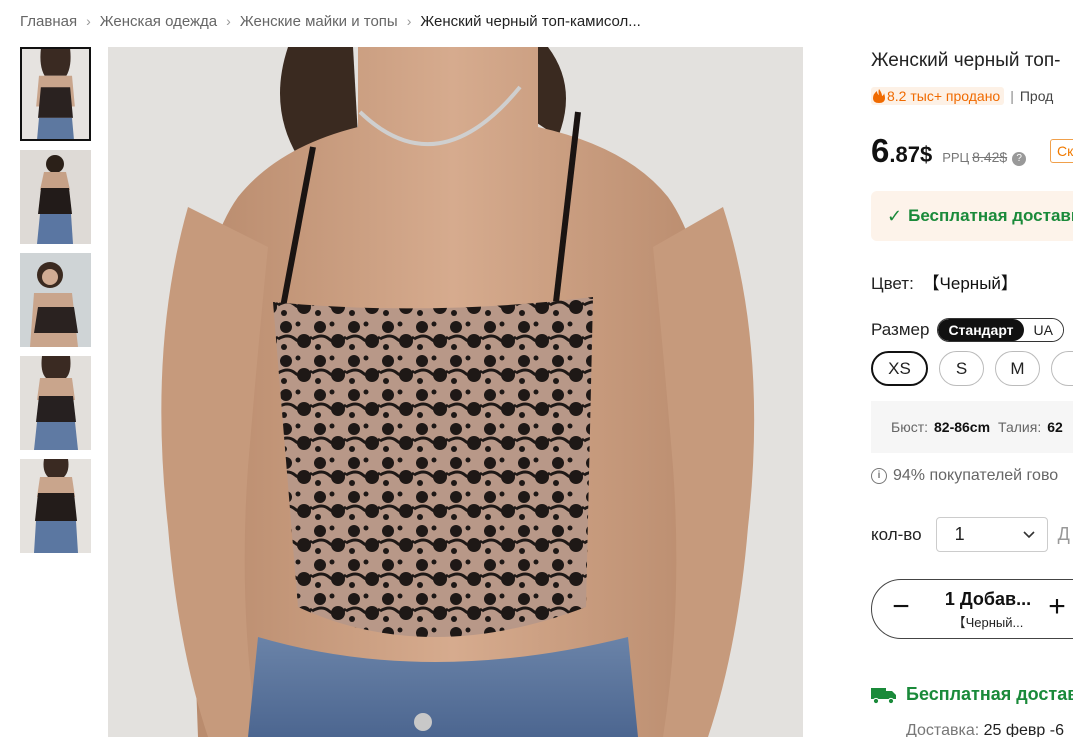 This screenshot has width=1073, height=737. Describe the element at coordinates (1020, 427) in the screenshot. I see `waist-label: Талия:` at that location.